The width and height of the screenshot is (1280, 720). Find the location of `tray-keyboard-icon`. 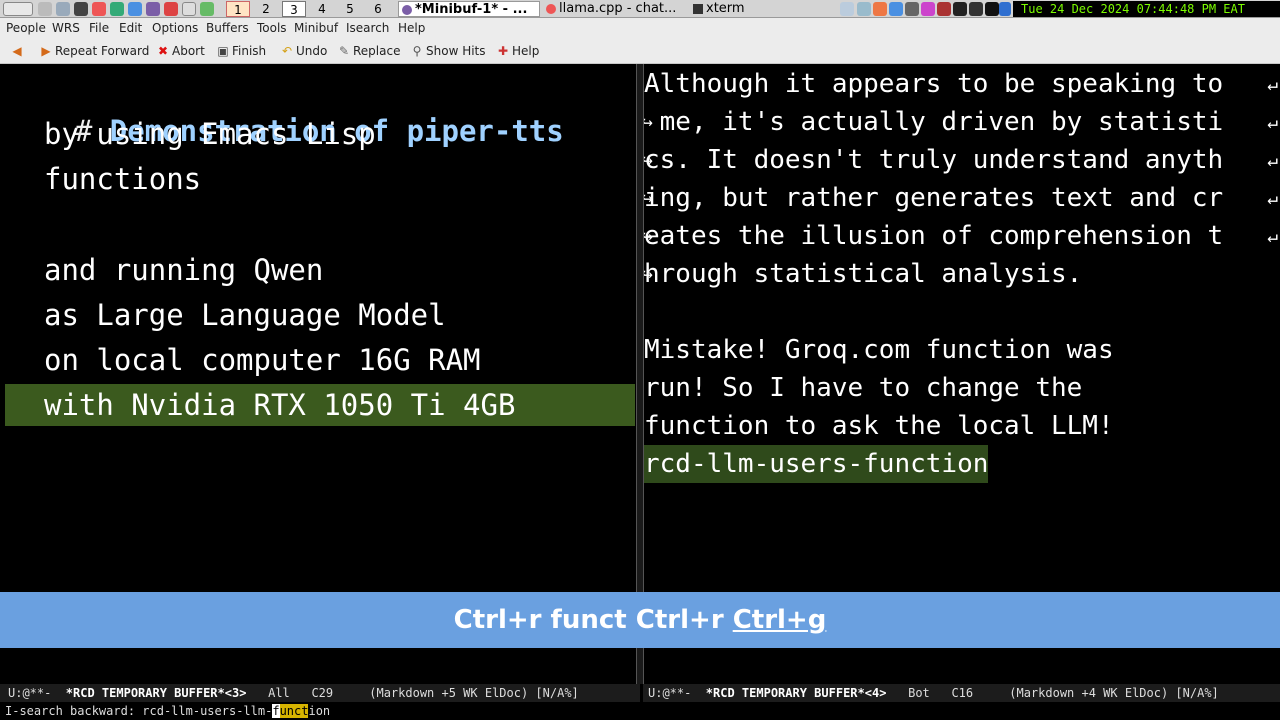

tray-keyboard-icon is located at coordinates (976, 9).